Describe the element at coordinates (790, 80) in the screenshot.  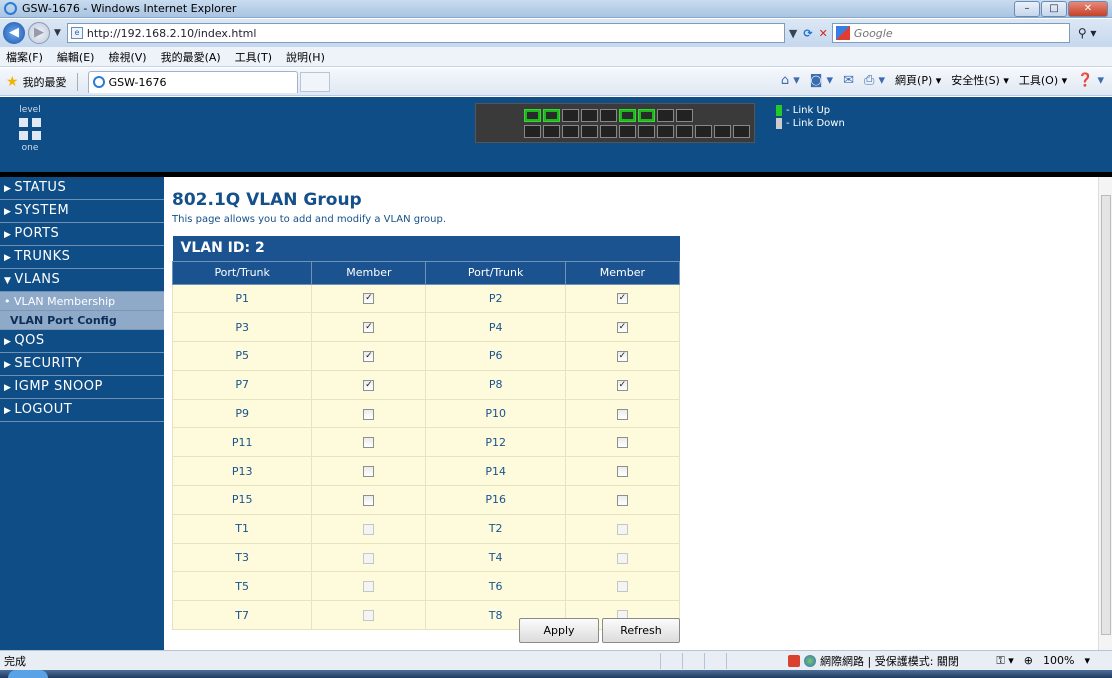
I see `home-icon: ⌂ ▾` at that location.